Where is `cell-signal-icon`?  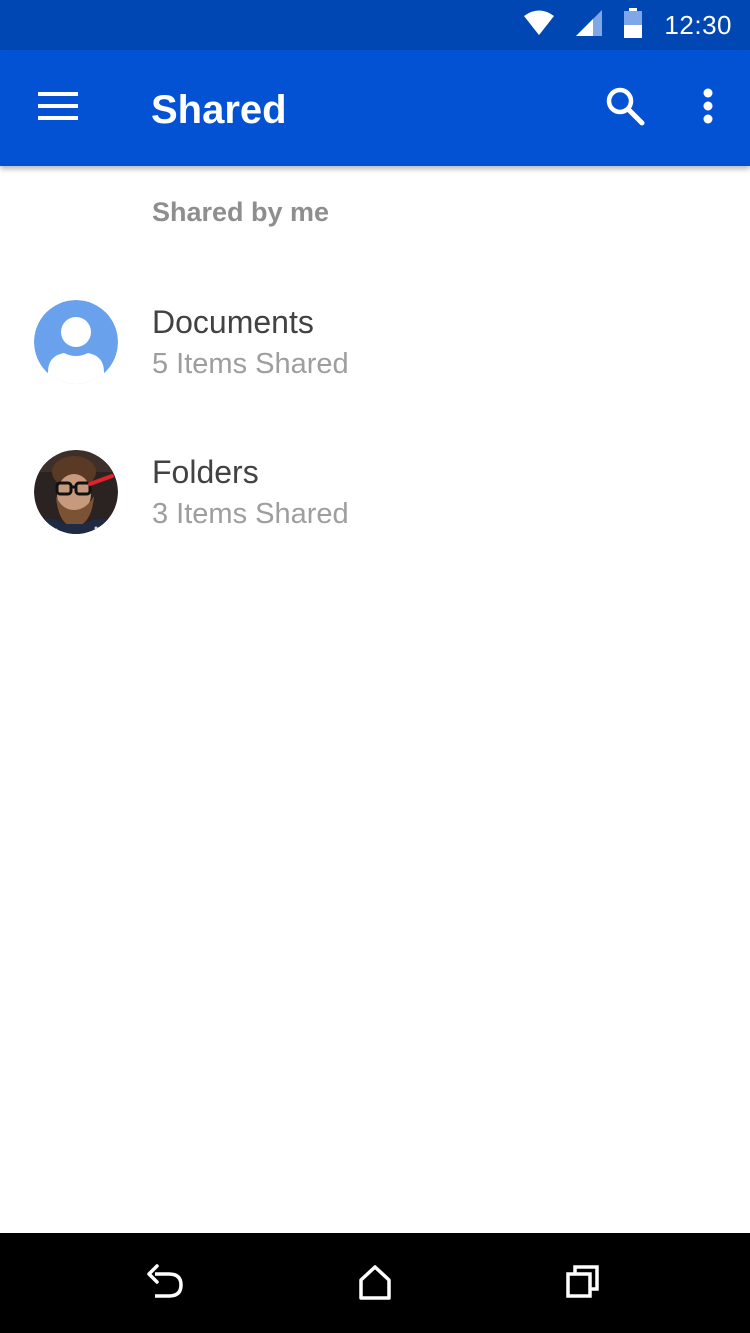 cell-signal-icon is located at coordinates (589, 25).